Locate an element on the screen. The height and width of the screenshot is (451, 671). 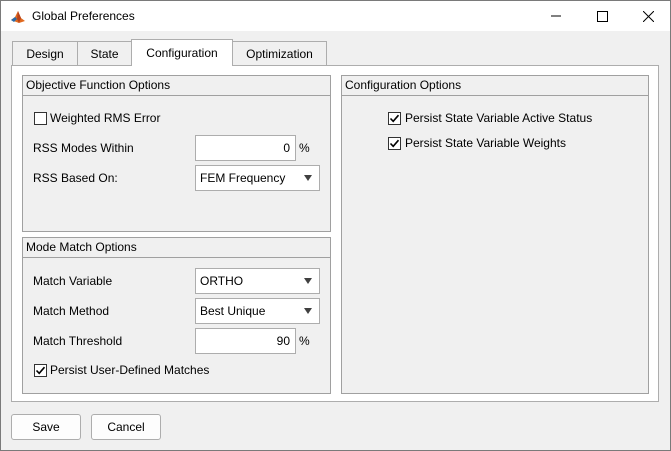
match-threshold-label: Match Threshold is located at coordinates (78, 341).